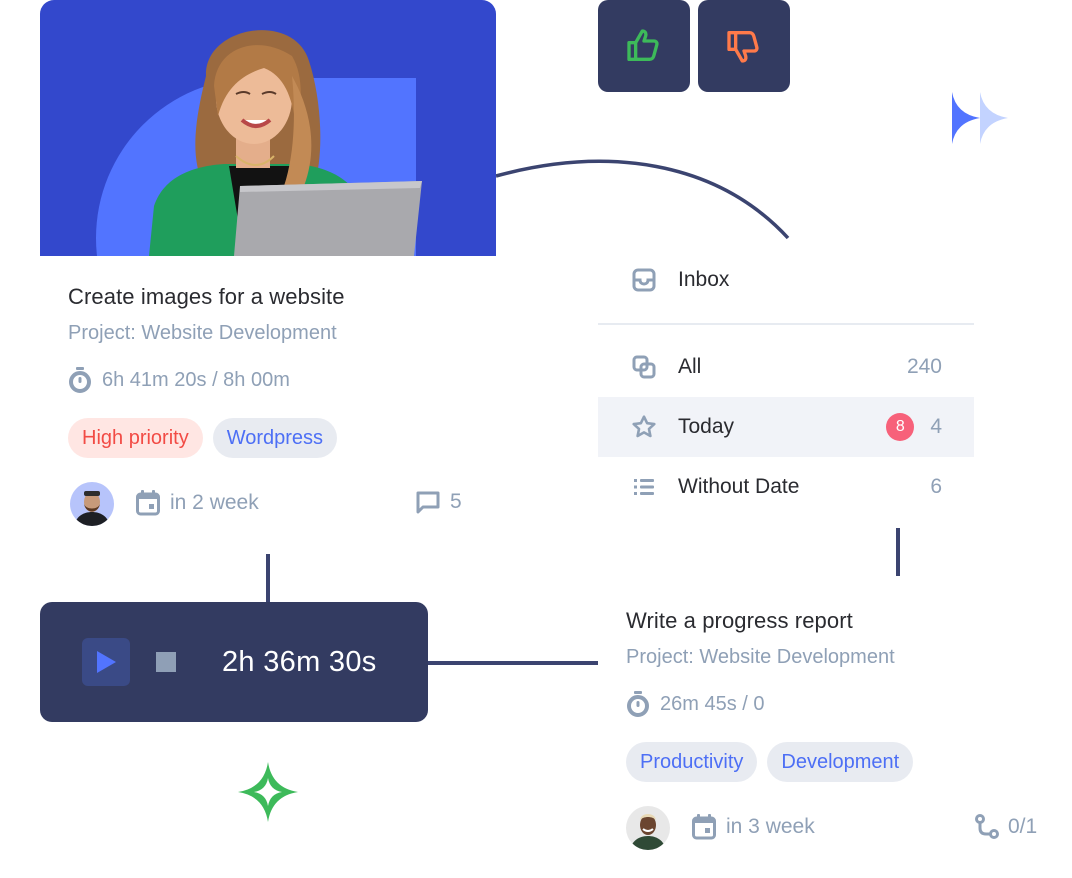 The height and width of the screenshot is (878, 1072). What do you see at coordinates (648, 832) in the screenshot?
I see `avatar-woman-photo` at bounding box center [648, 832].